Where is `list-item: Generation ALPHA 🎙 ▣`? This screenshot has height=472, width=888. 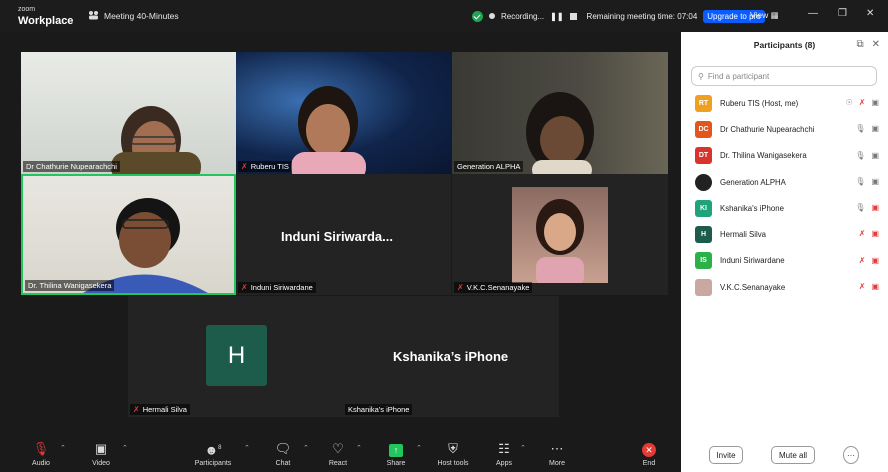 list-item: Generation ALPHA 🎙 ▣ is located at coordinates (784, 182).